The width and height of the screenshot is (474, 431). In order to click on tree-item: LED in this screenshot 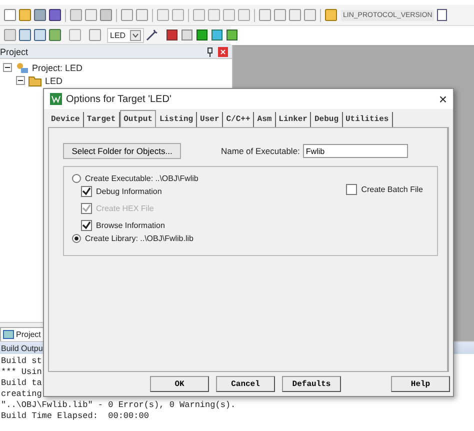, I will do `click(54, 81)`.